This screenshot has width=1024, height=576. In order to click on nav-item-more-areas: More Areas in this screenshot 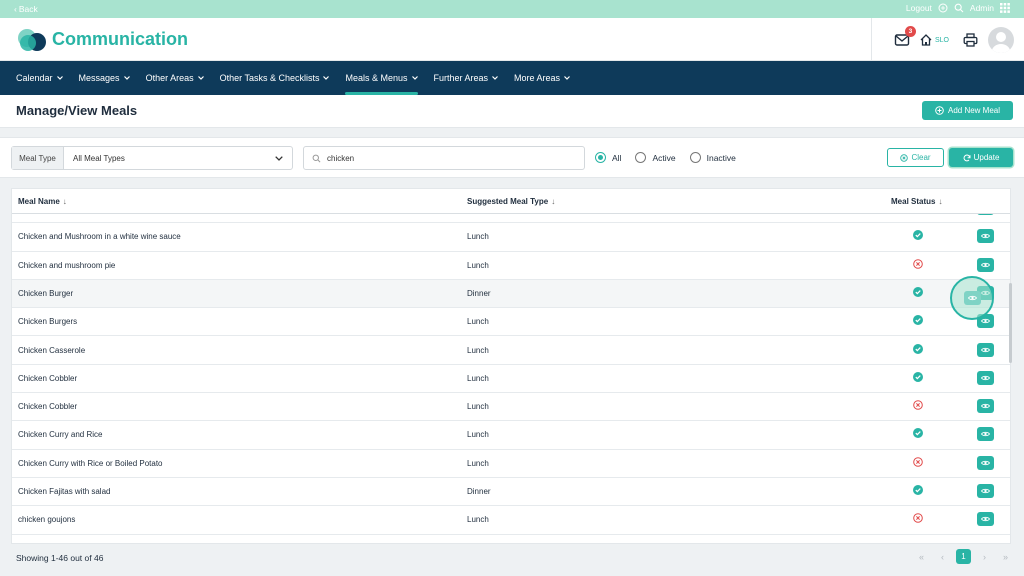, I will do `click(542, 78)`.